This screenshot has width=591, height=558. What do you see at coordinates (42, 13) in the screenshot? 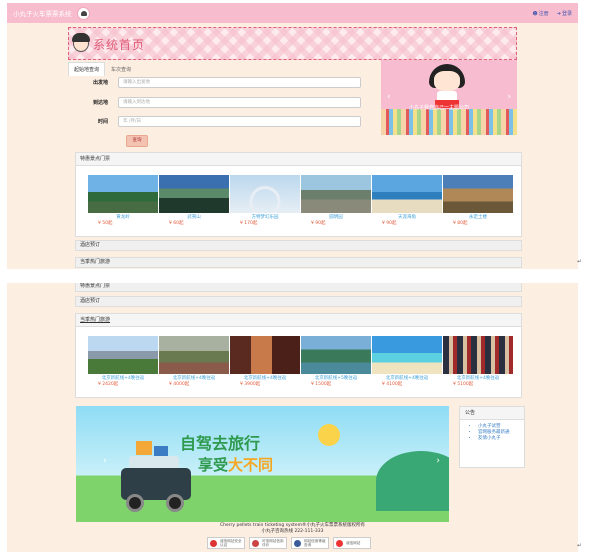
I see `brand-title: 小丸子火车票票系统` at bounding box center [42, 13].